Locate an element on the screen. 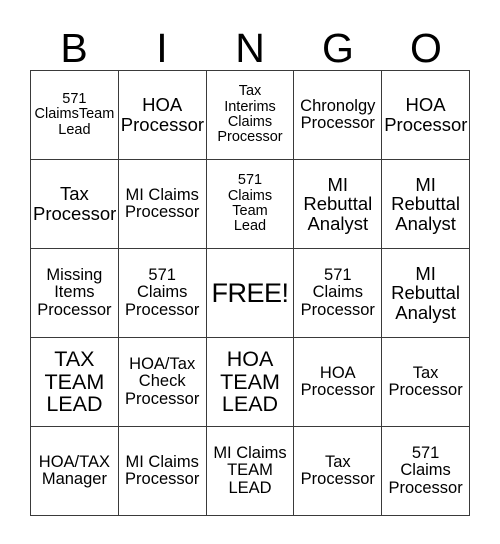  bingo-cell: HOA/Tax Check Processor is located at coordinates (162, 382).